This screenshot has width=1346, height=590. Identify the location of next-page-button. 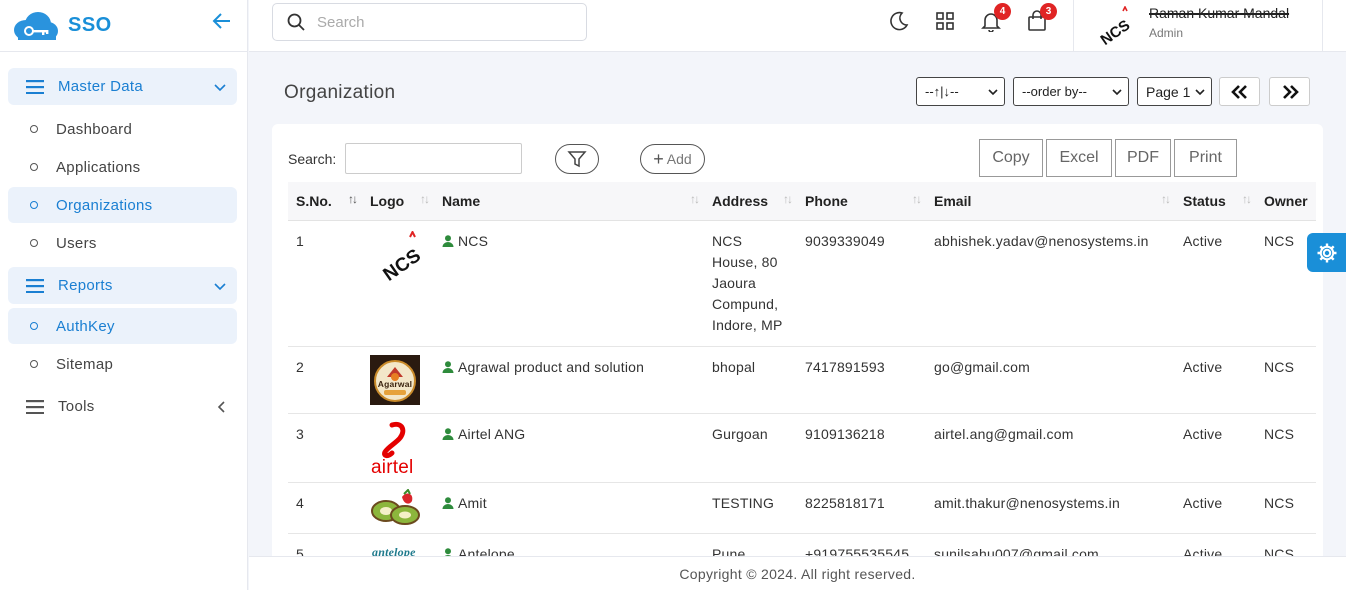
(1289, 91).